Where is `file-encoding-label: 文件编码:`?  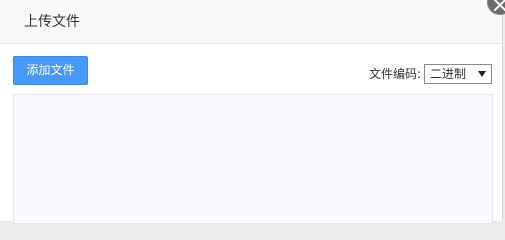
file-encoding-label: 文件编码: is located at coordinates (395, 74).